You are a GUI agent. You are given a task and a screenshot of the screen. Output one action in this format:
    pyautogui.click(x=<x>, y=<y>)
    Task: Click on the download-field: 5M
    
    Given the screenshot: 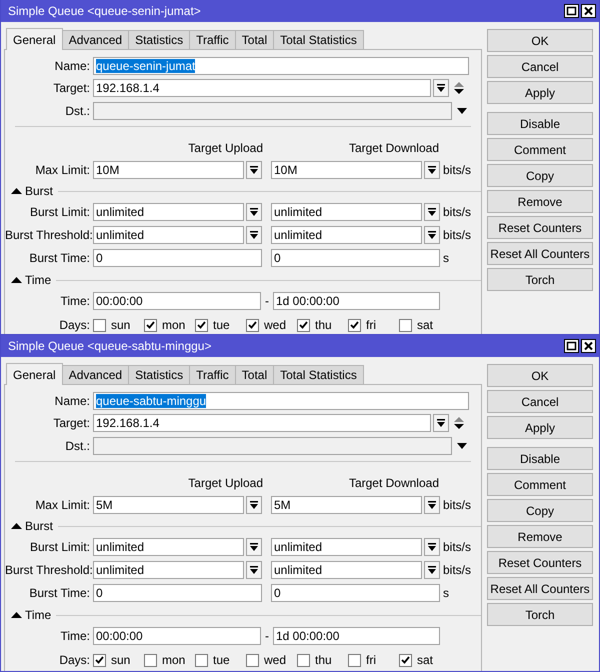 What is the action you would take?
    pyautogui.click(x=346, y=505)
    